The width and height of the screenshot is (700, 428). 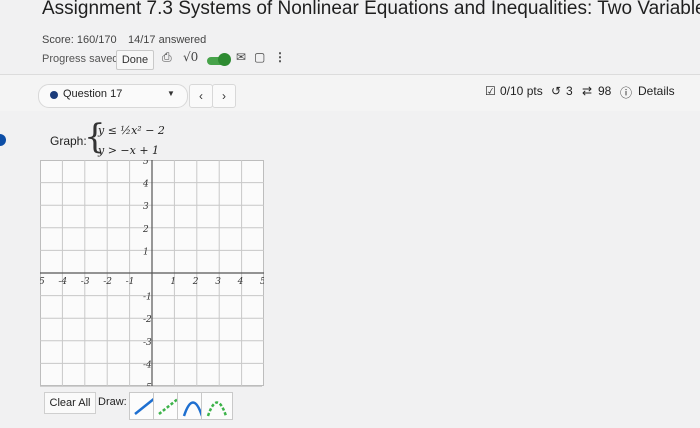 What do you see at coordinates (262, 282) in the screenshot?
I see `x-tick-label: 5` at bounding box center [262, 282].